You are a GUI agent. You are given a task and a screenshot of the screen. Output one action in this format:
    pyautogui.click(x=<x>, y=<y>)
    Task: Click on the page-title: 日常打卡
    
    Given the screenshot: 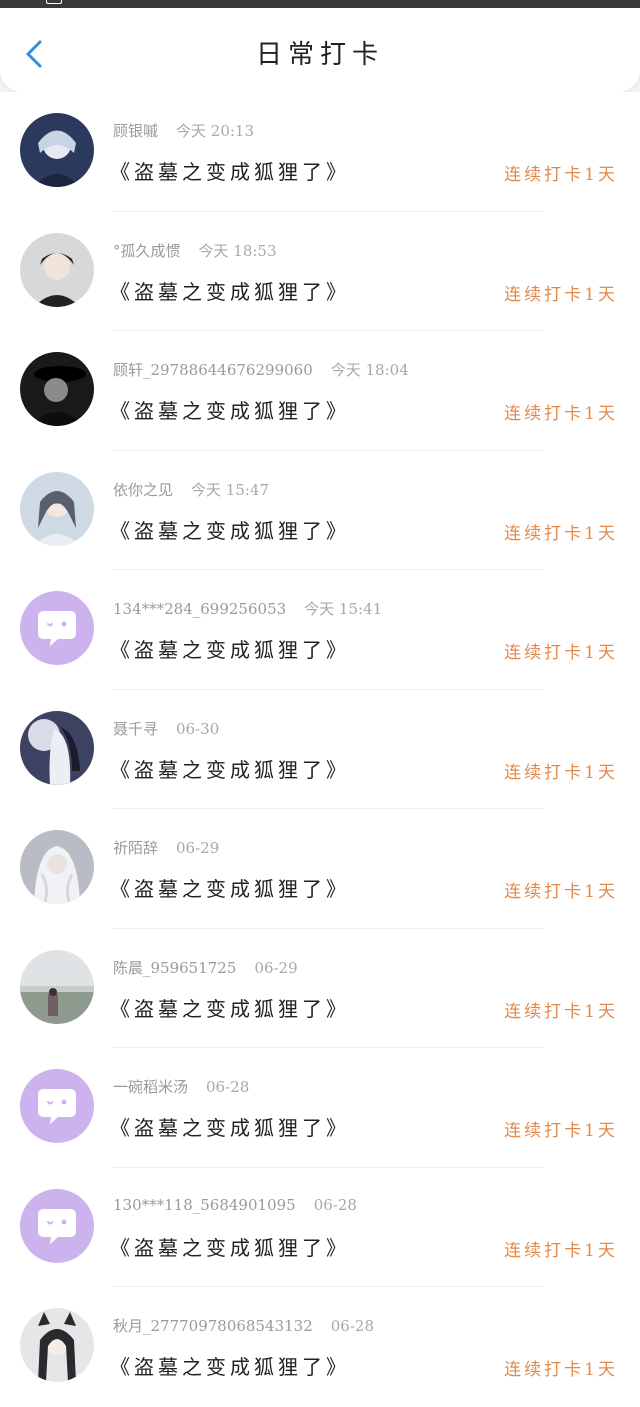 What is the action you would take?
    pyautogui.click(x=319, y=55)
    